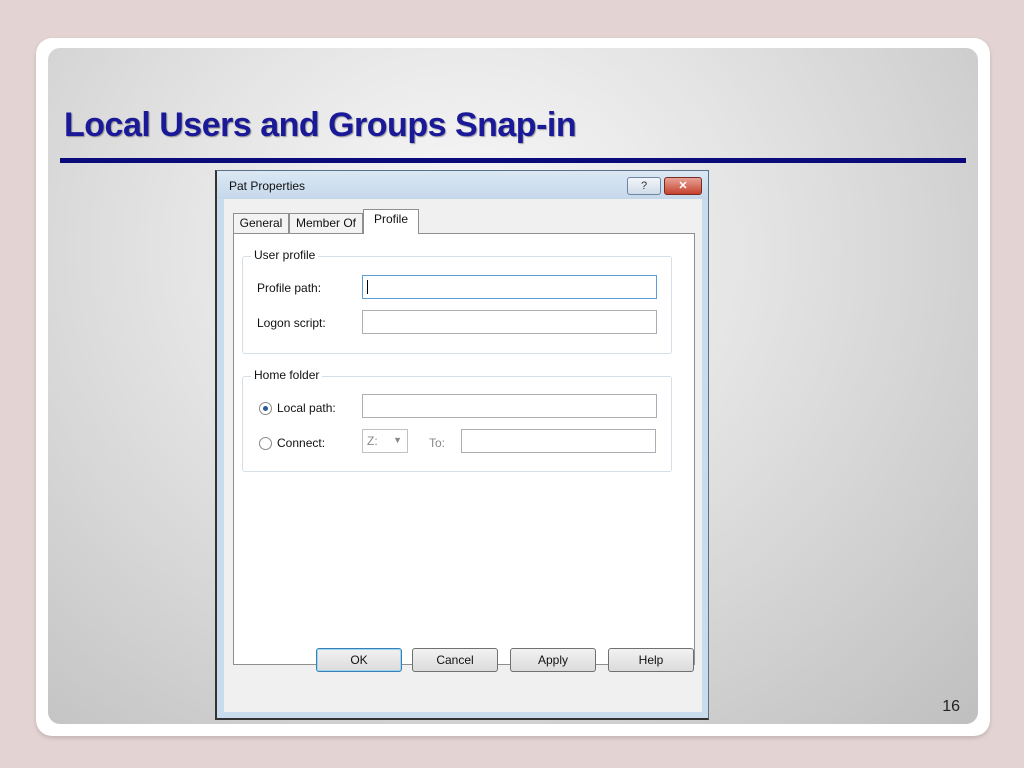  Describe the element at coordinates (437, 443) in the screenshot. I see `to-label: To:` at that location.